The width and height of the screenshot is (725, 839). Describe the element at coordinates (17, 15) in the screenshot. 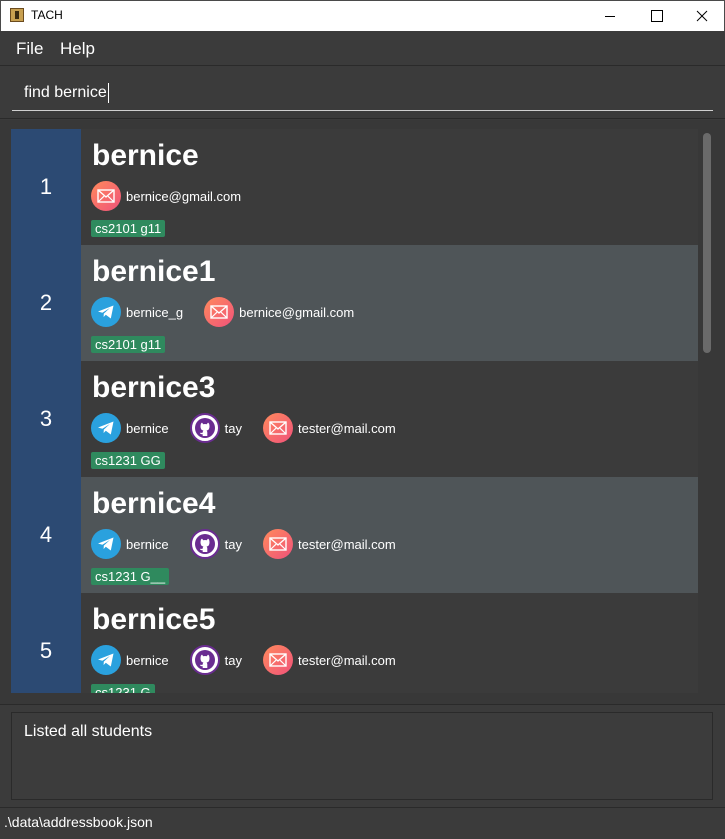

I see `app-icon` at that location.